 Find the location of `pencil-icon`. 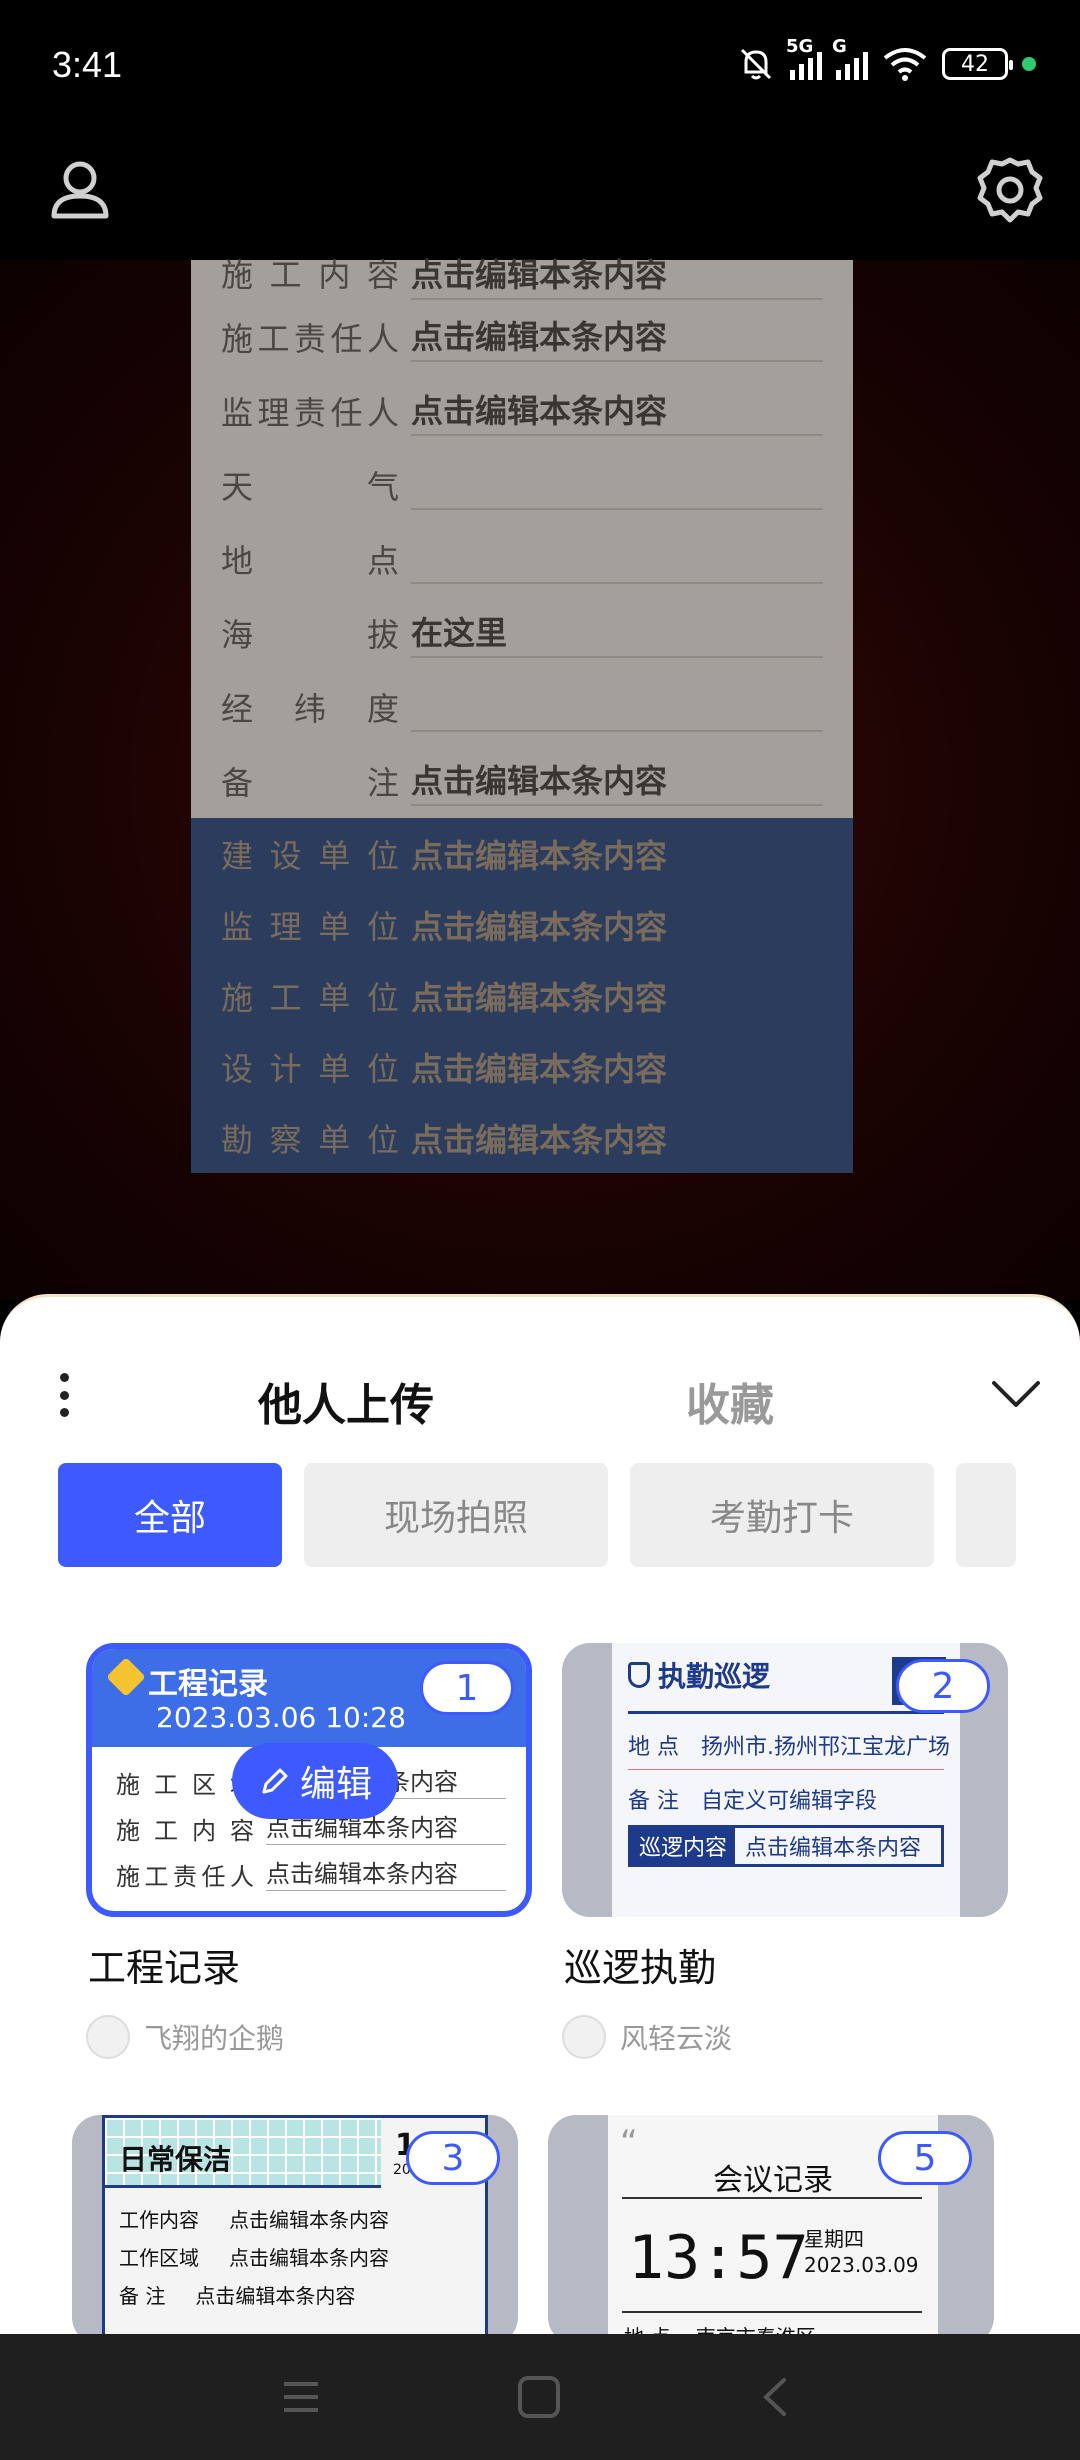

pencil-icon is located at coordinates (275, 1781).